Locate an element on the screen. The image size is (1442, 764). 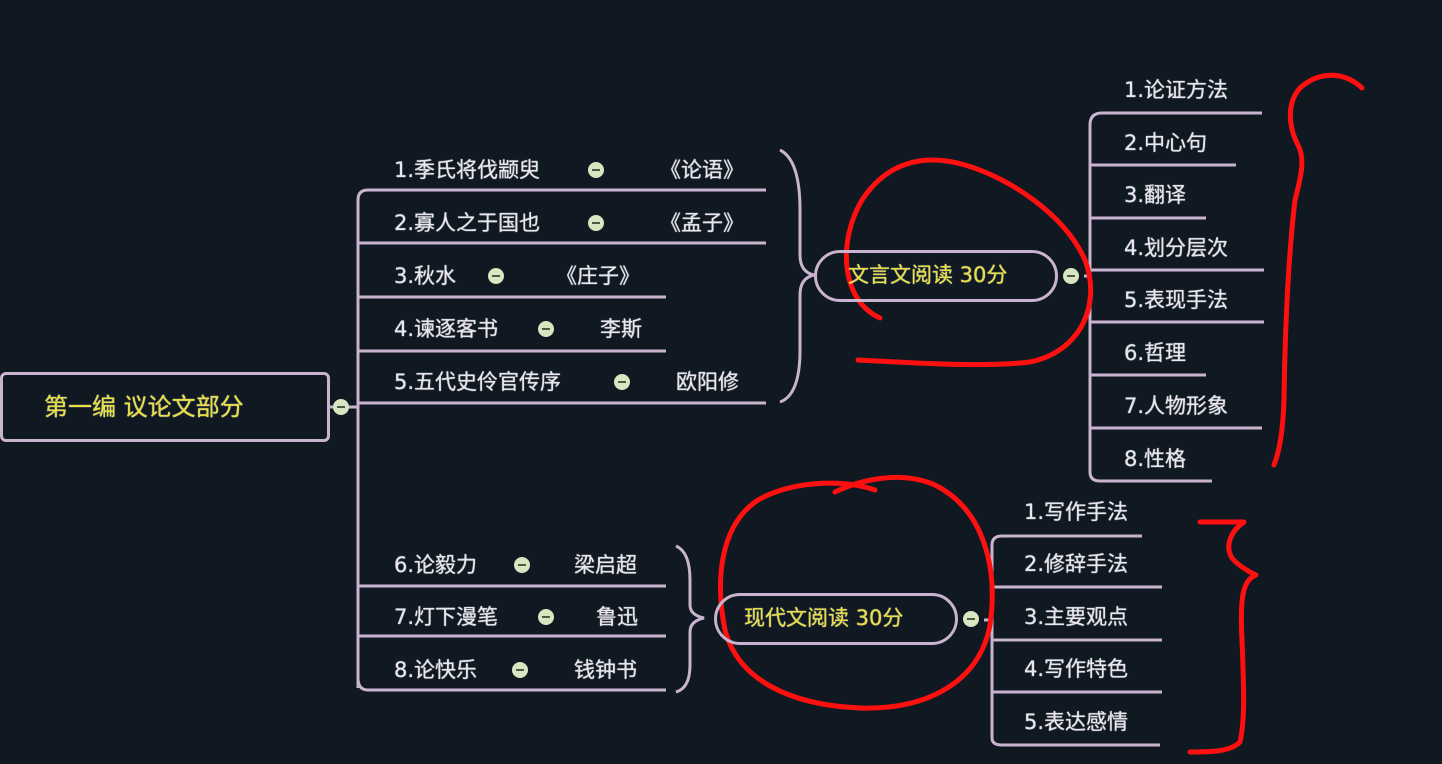
point-item: 2.中心句 is located at coordinates (1165, 143).